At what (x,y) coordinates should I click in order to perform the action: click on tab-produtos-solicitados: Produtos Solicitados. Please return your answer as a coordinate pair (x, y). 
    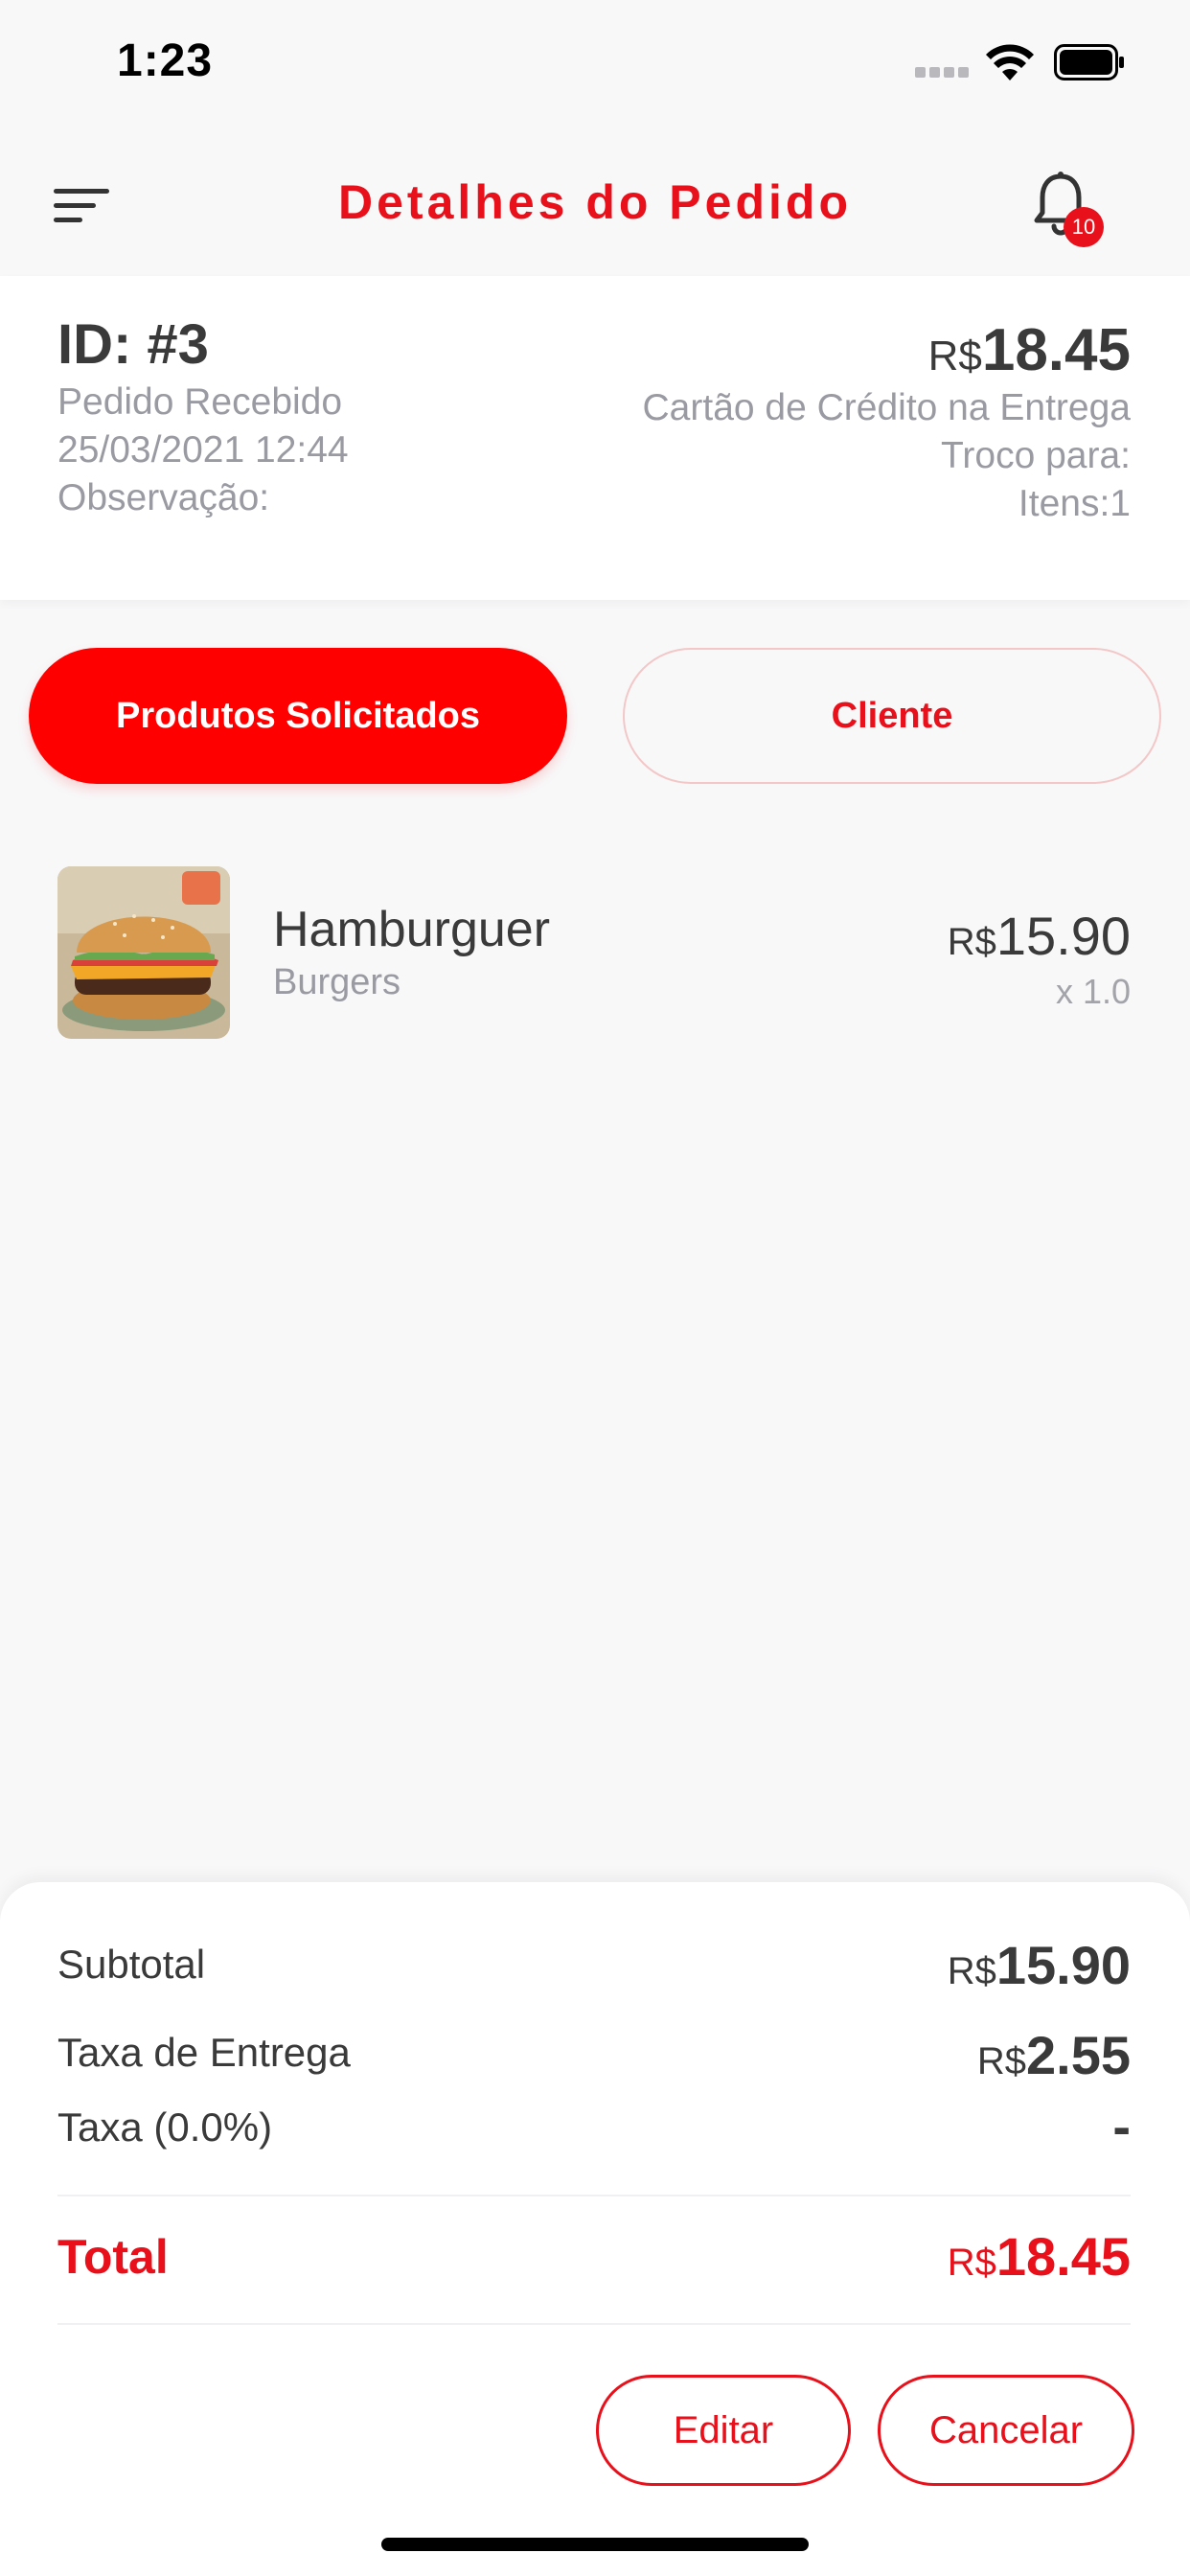
    Looking at the image, I should click on (298, 716).